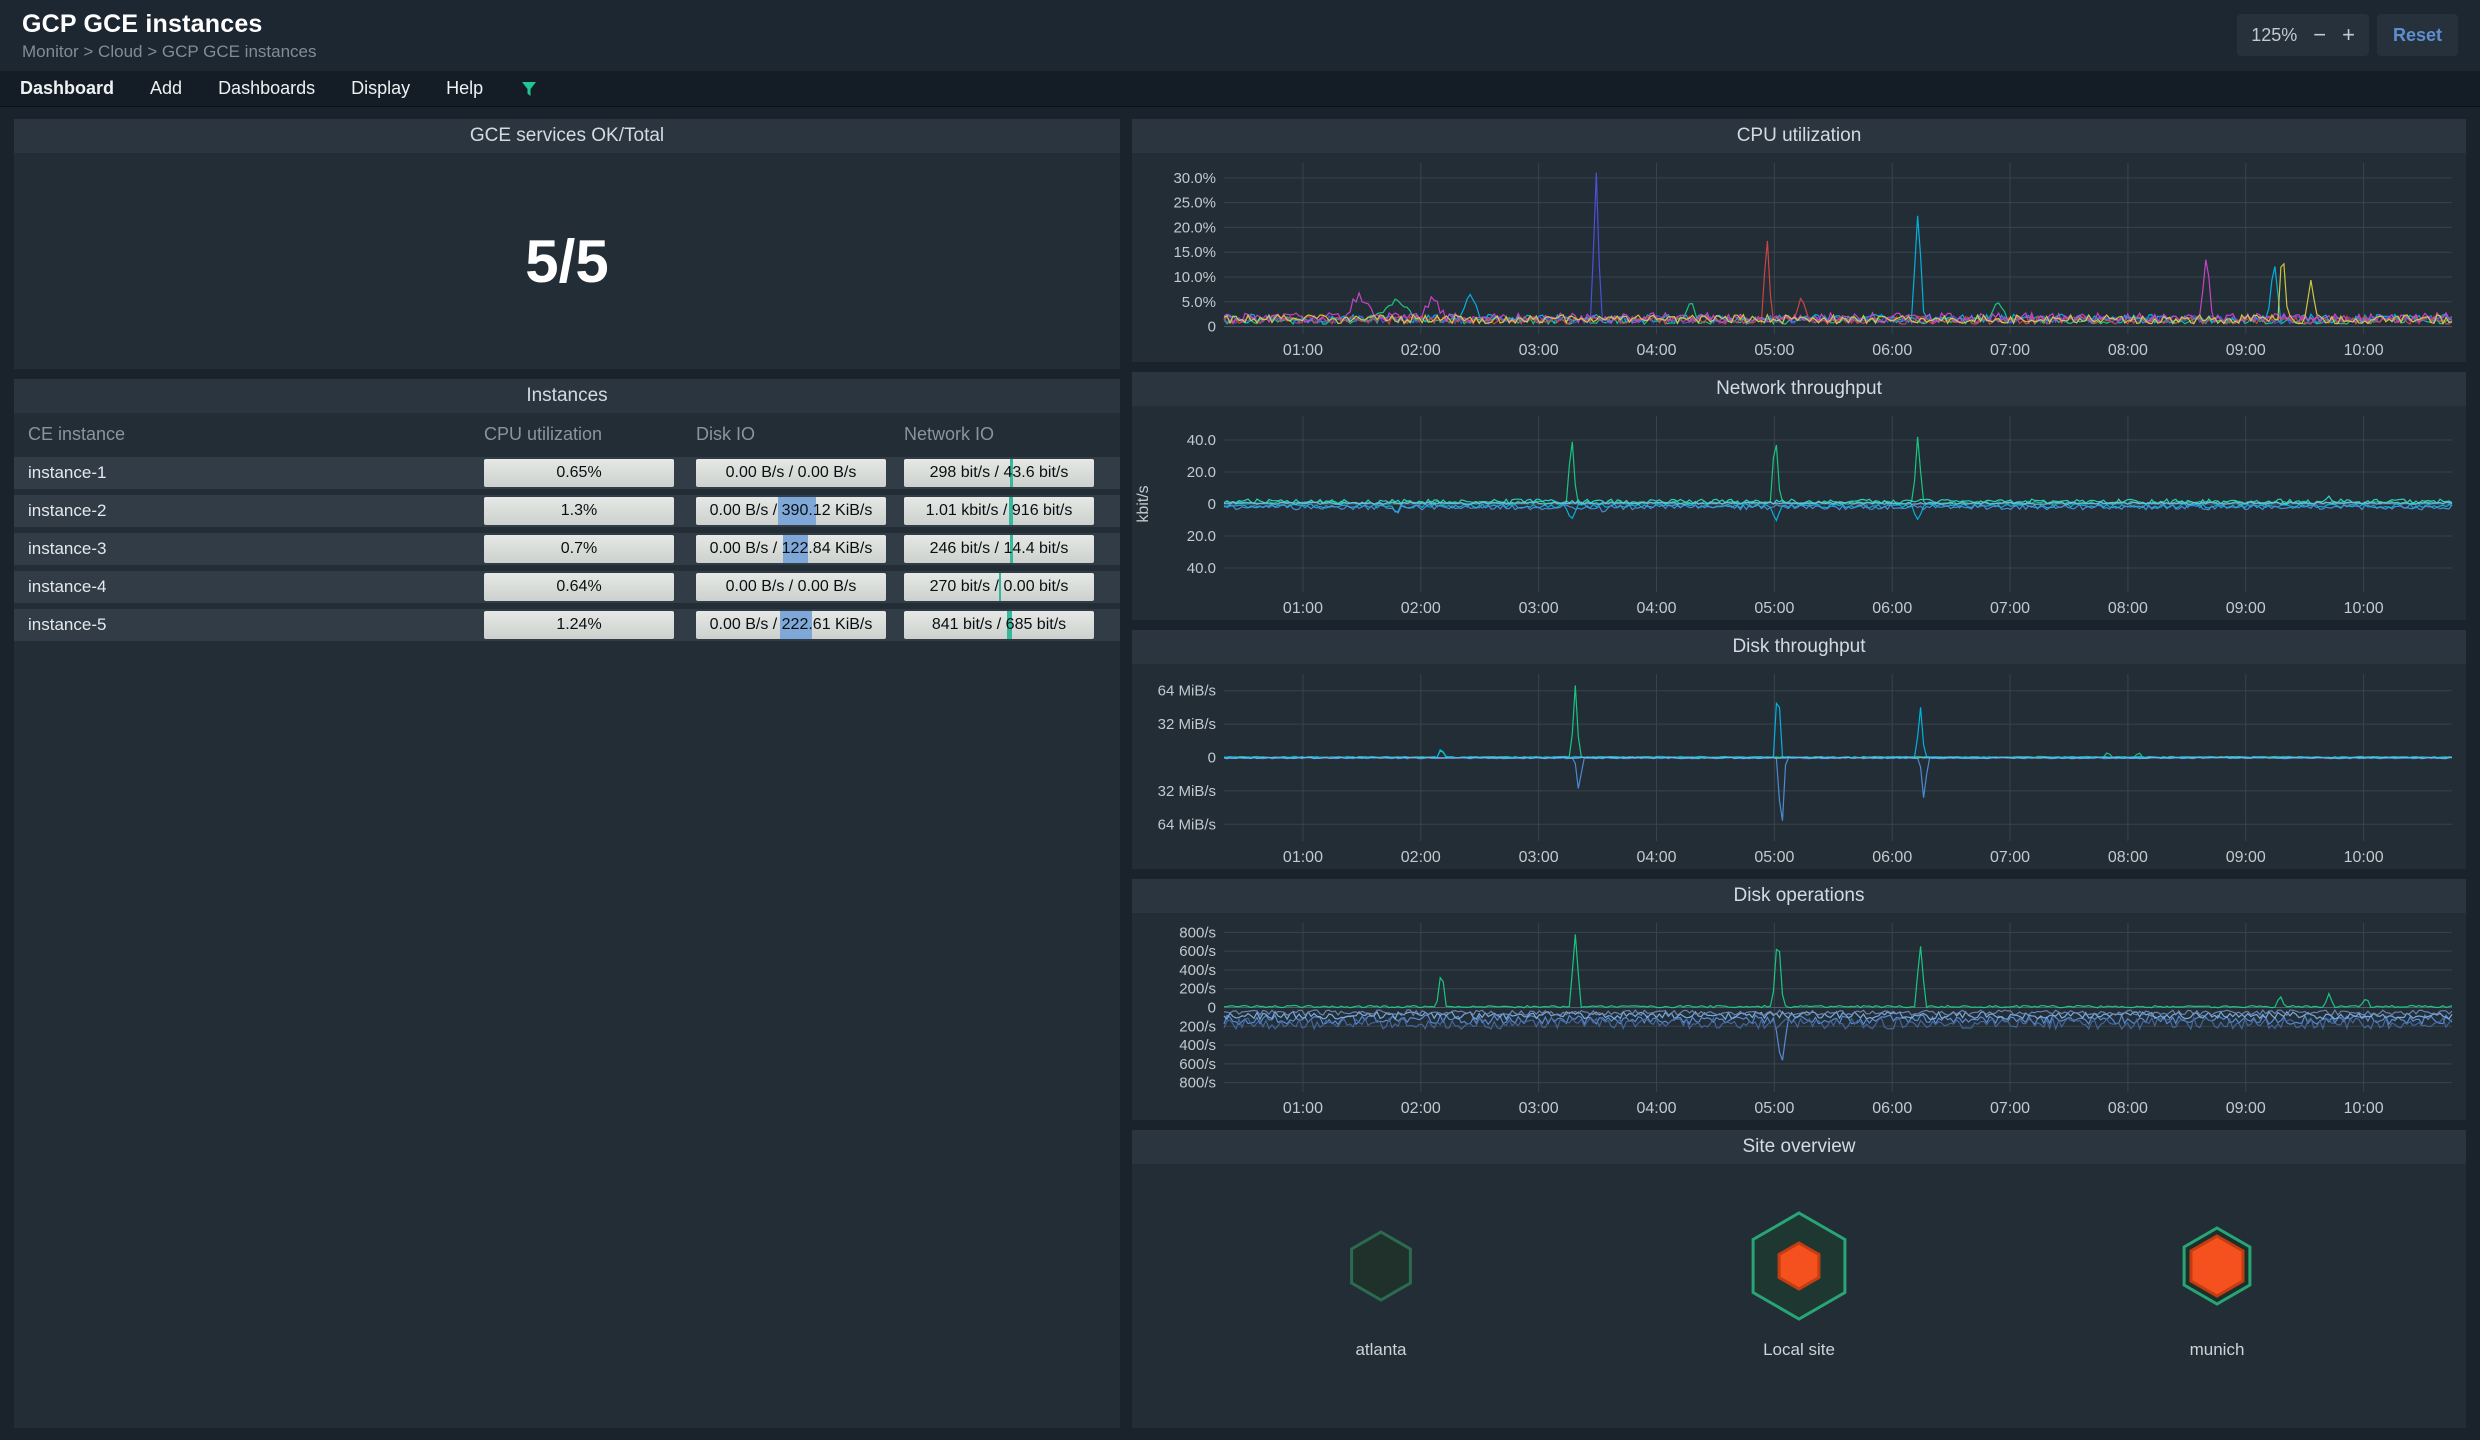 The height and width of the screenshot is (1440, 2480). What do you see at coordinates (1303, 1108) in the screenshot?
I see `svg-text: 01:00` at bounding box center [1303, 1108].